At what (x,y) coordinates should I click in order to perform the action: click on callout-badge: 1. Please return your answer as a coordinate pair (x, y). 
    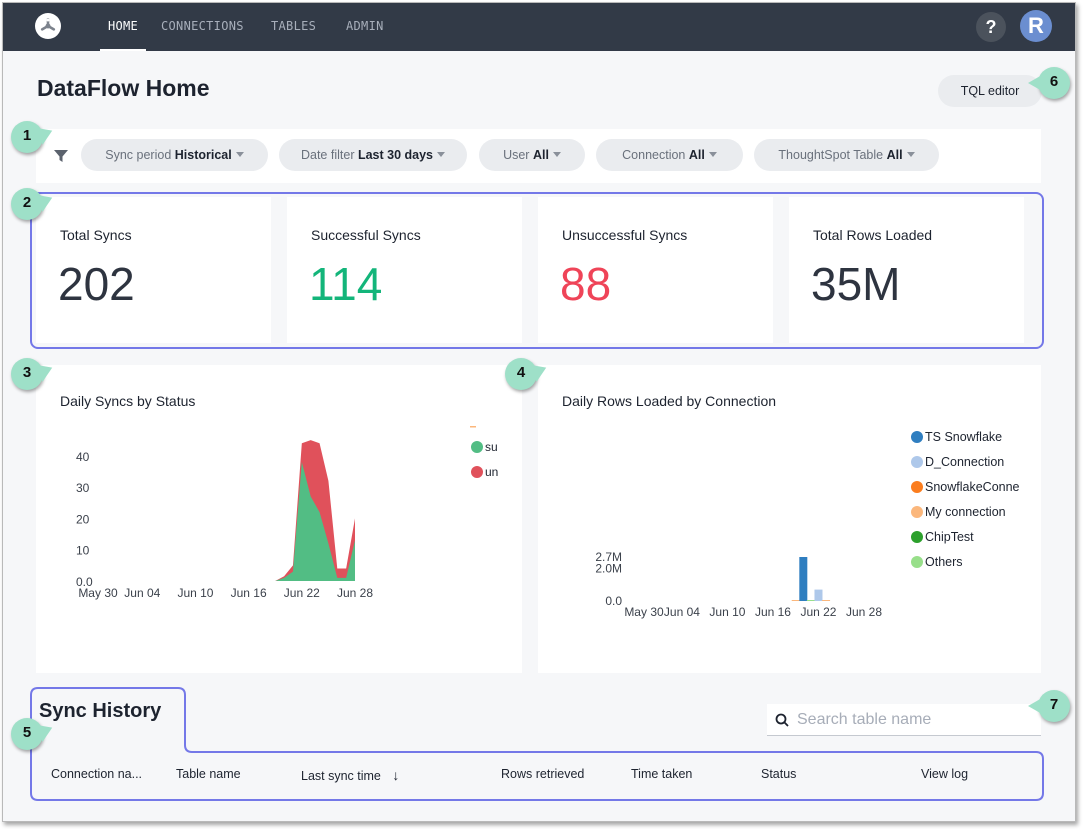
    Looking at the image, I should click on (27, 137).